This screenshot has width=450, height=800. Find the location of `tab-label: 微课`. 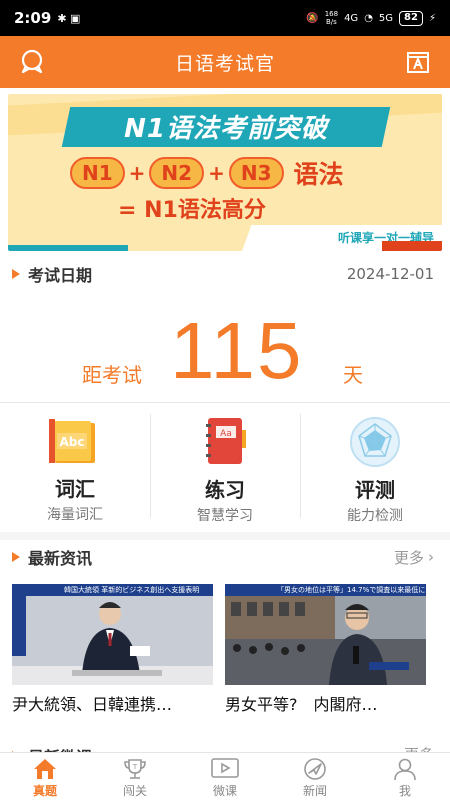

tab-label: 微课 is located at coordinates (224, 791).